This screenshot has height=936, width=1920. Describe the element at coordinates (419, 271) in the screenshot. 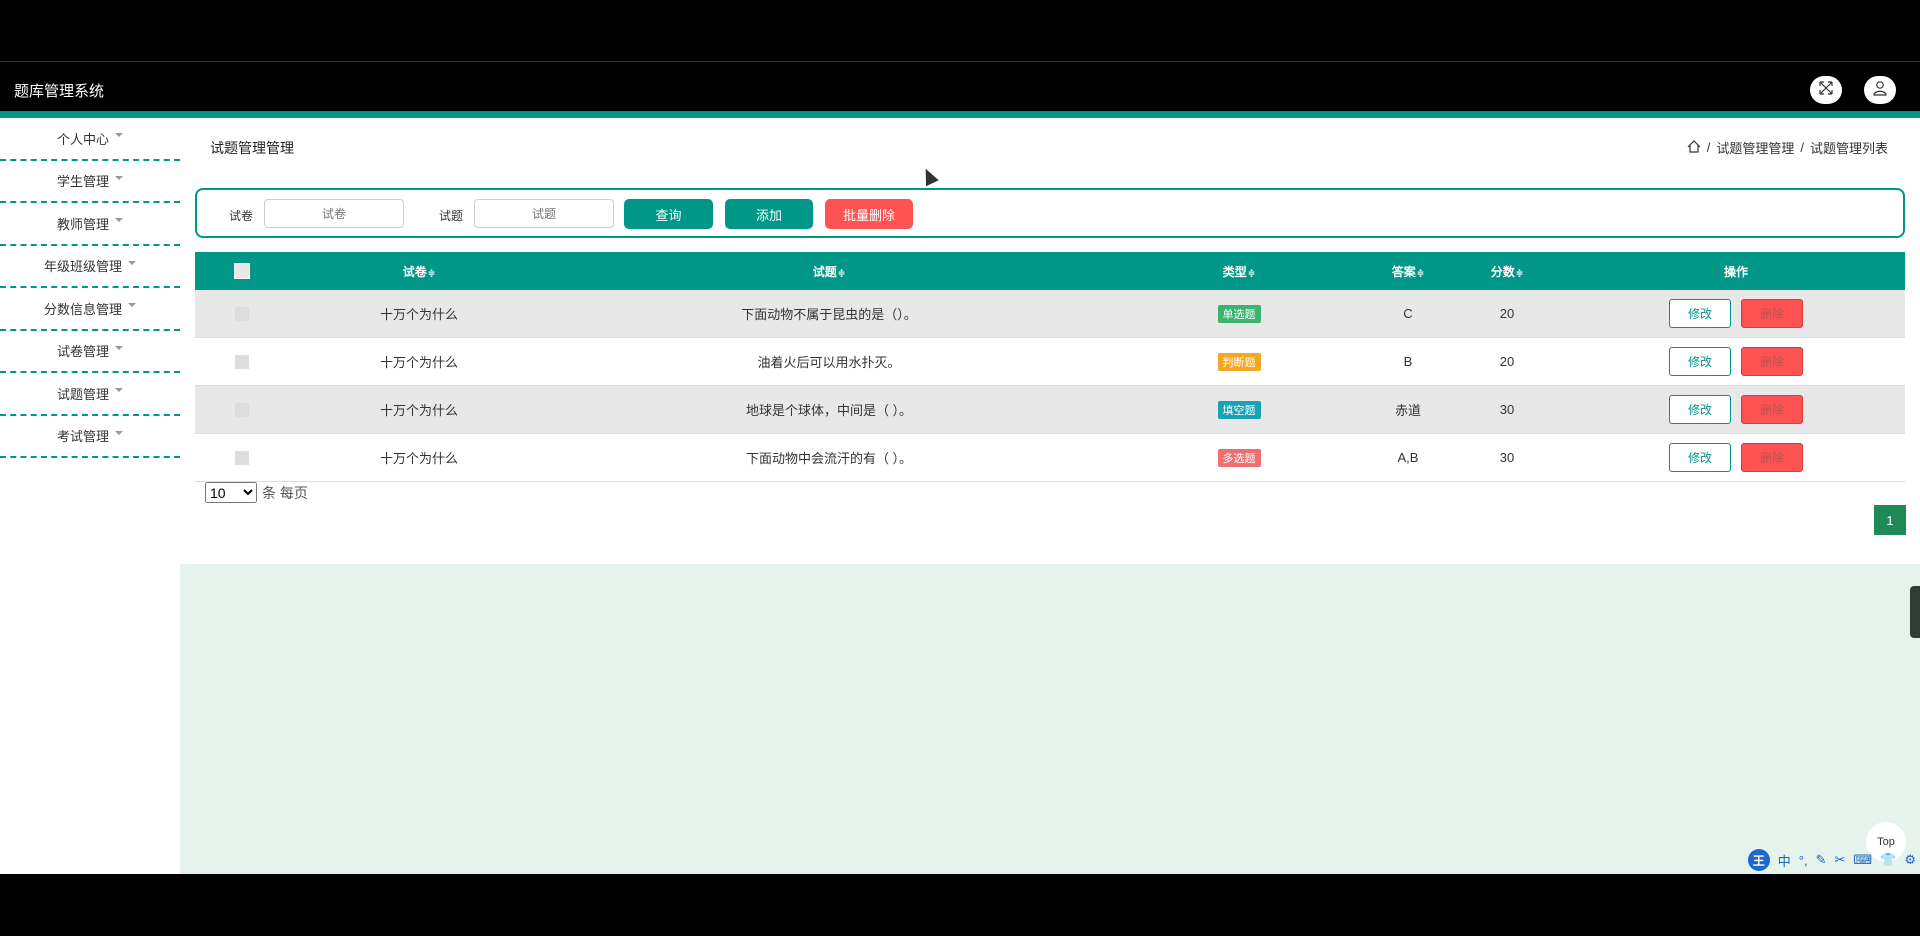

I see `col-header-paper: 试卷≑` at that location.